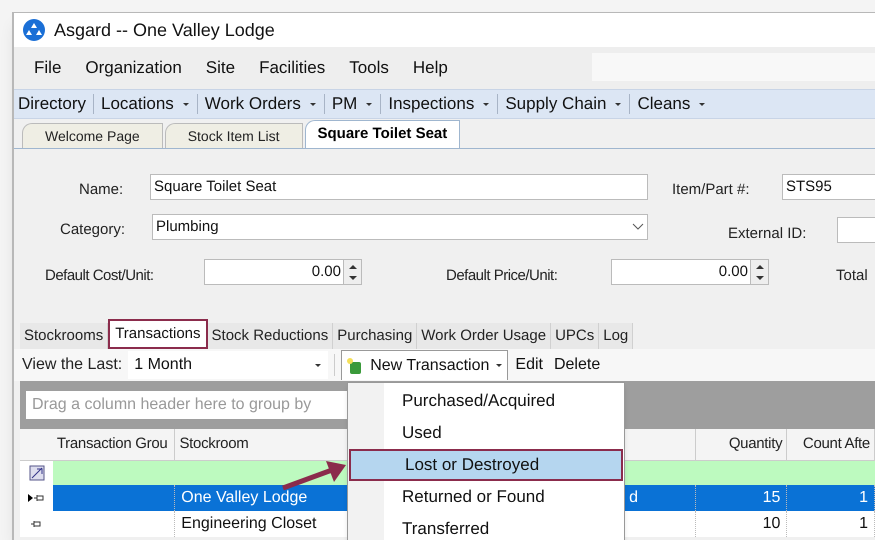  Describe the element at coordinates (72, 365) in the screenshot. I see `field-label: View the Last:` at that location.